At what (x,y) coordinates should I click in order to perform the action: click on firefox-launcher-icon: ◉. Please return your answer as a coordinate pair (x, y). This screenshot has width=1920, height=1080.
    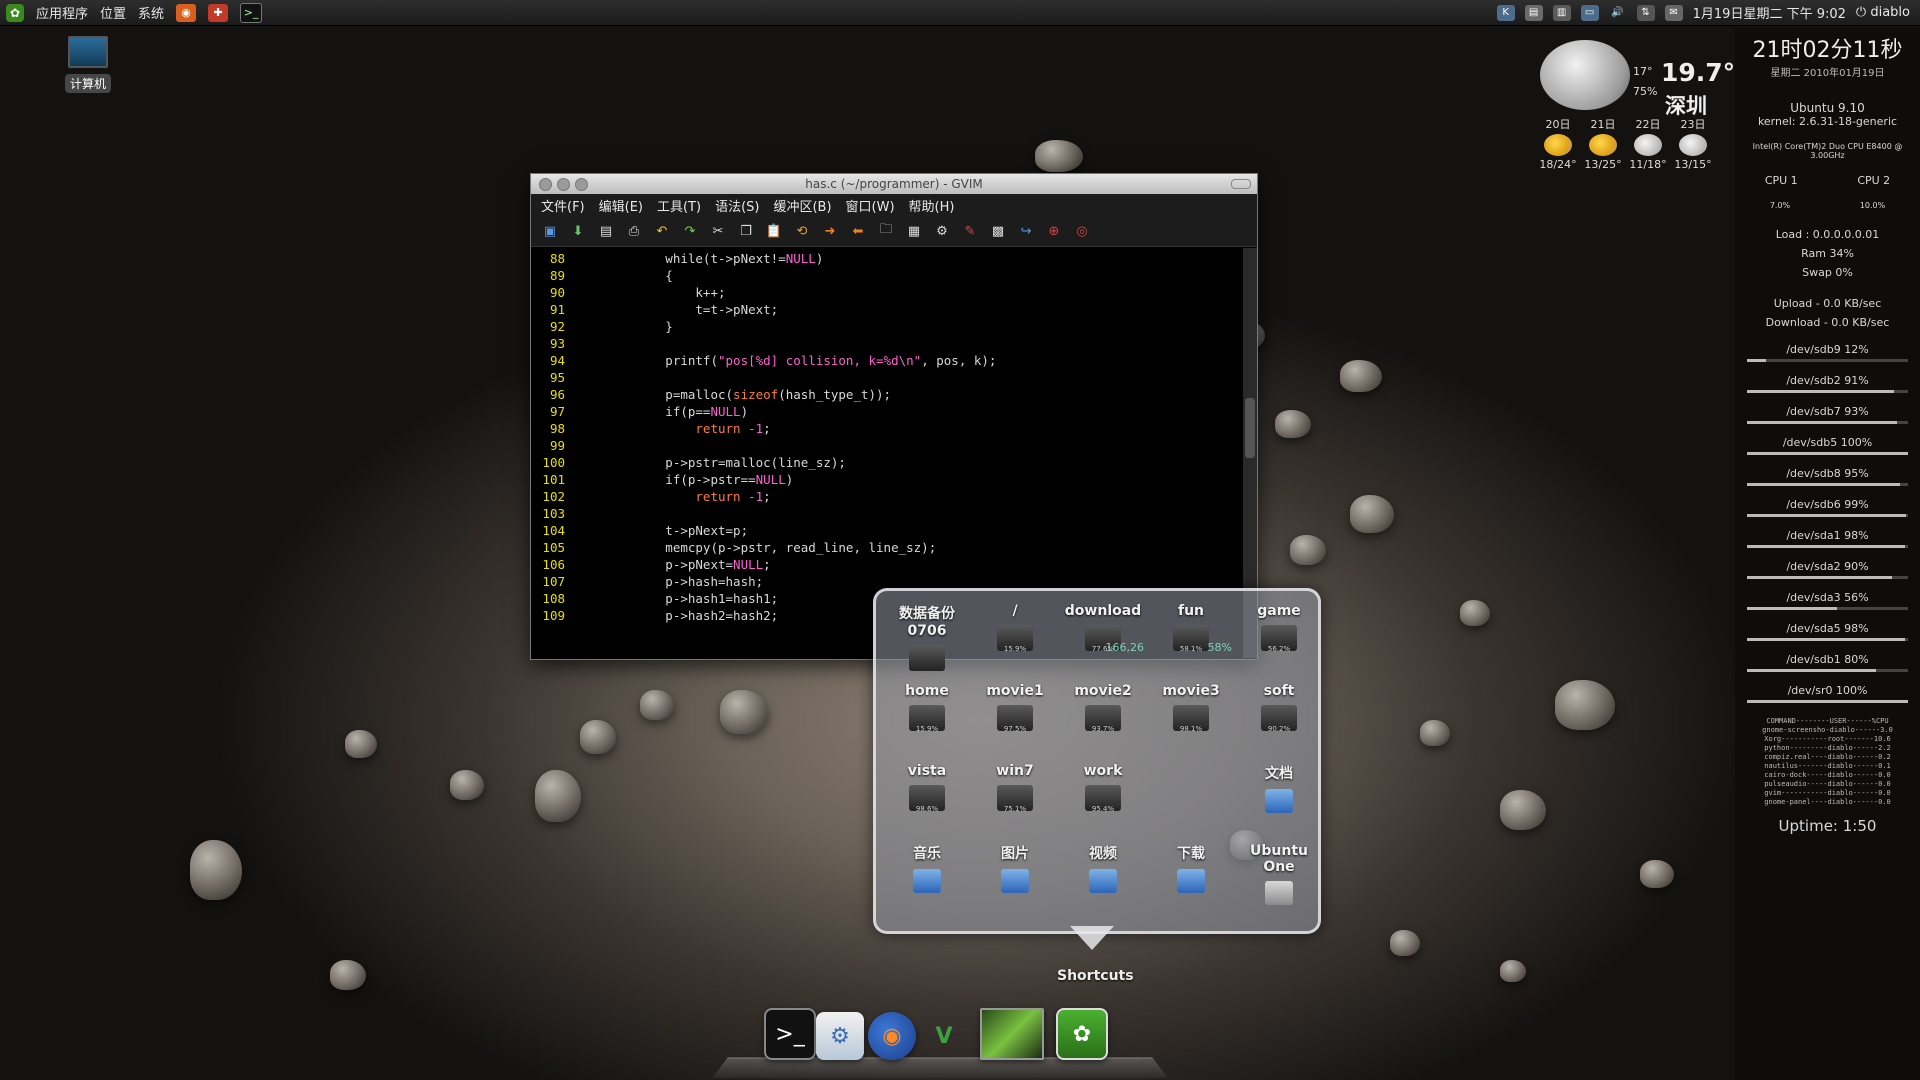
    Looking at the image, I should click on (186, 12).